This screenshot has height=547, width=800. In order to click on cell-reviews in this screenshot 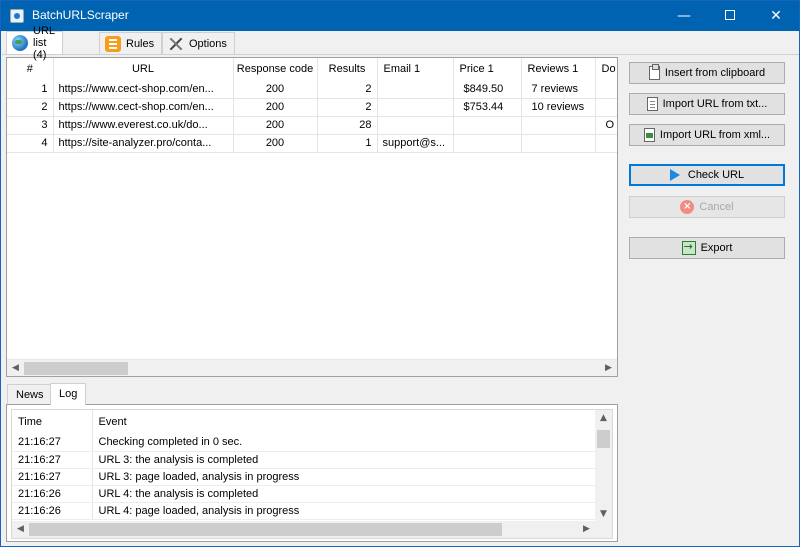, I will do `click(558, 125)`.